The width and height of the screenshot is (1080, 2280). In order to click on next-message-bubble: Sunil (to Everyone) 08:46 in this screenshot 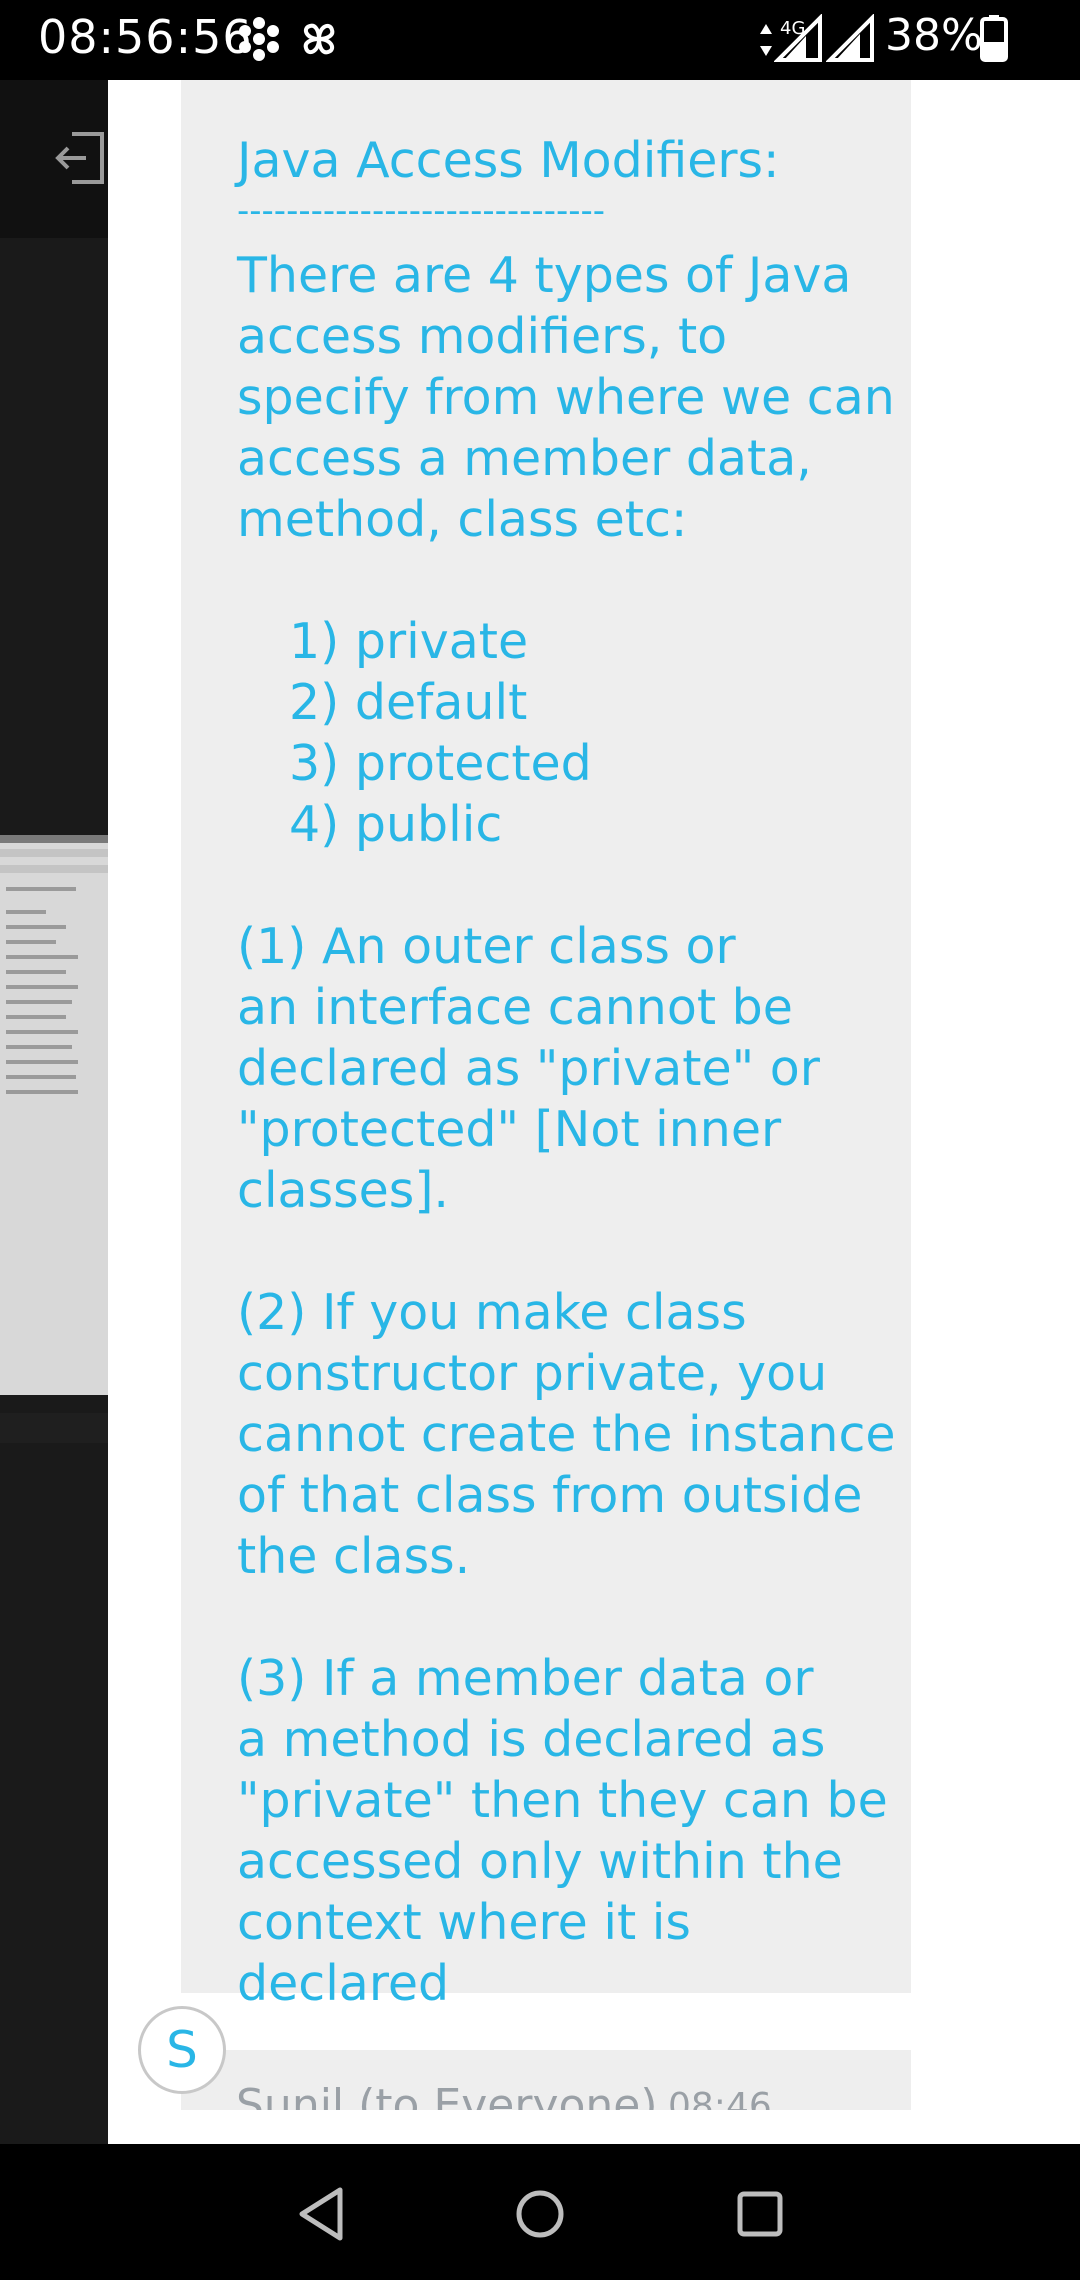, I will do `click(546, 2080)`.